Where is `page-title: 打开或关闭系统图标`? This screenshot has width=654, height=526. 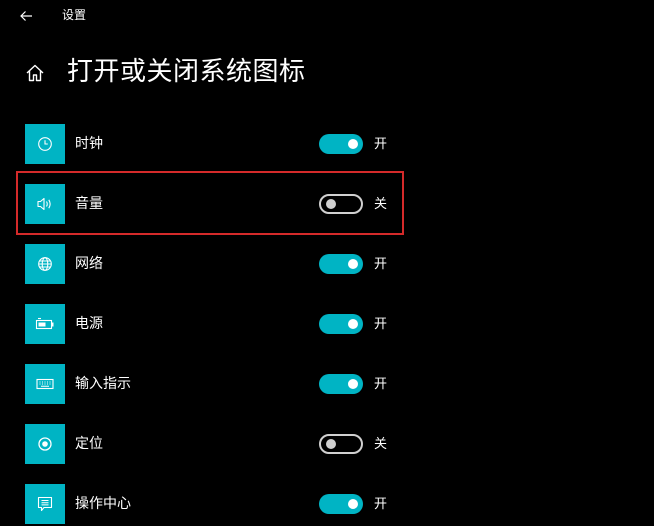
page-title: 打开或关闭系统图标 is located at coordinates (186, 72).